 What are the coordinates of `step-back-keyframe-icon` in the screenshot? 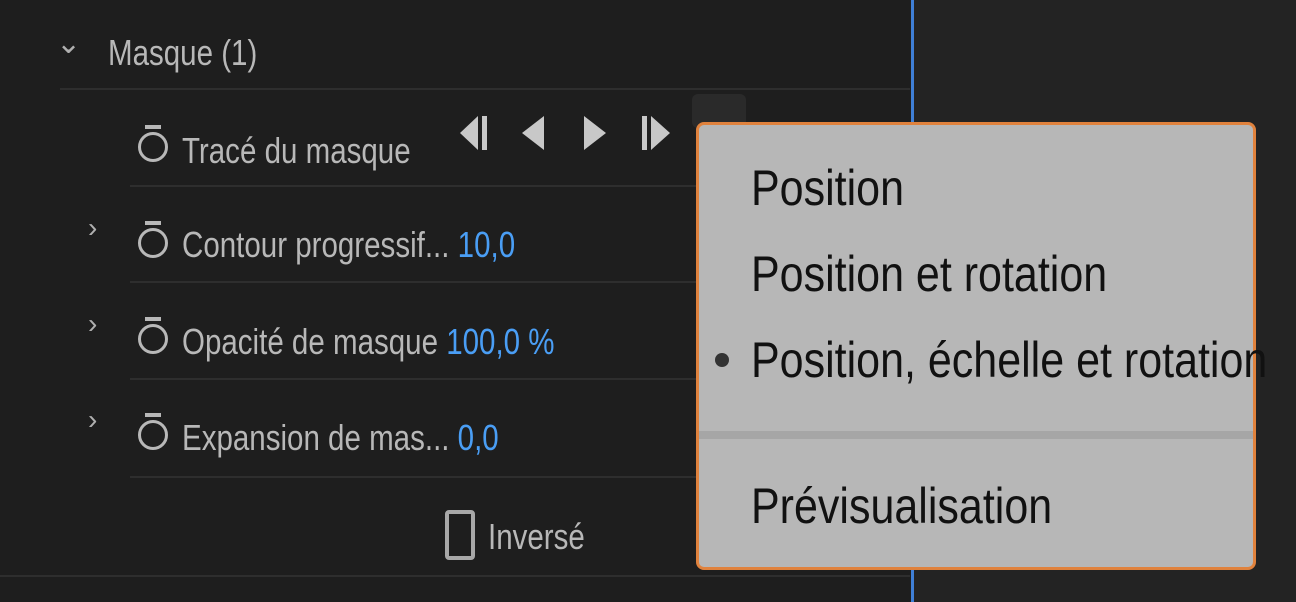 It's located at (474, 133).